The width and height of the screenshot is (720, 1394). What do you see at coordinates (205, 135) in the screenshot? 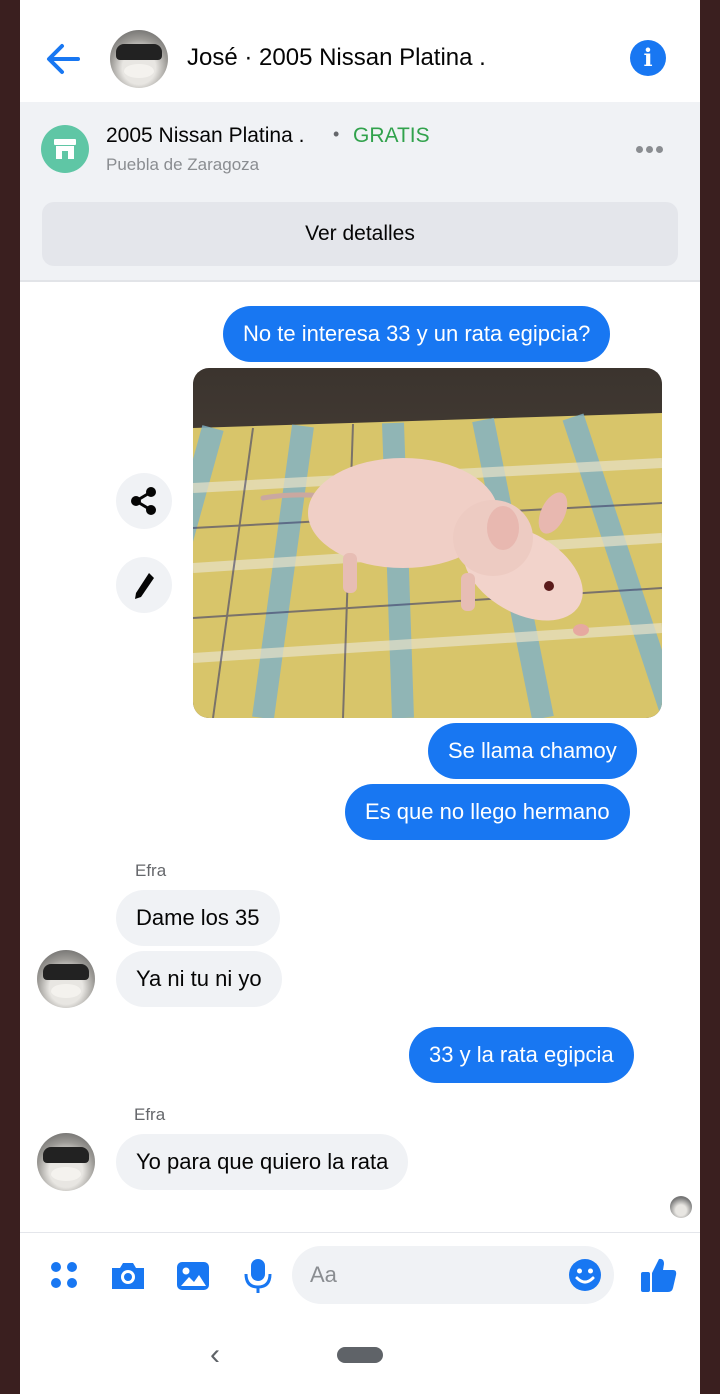
I see `listing-title: 2005 Nissan Platina .` at bounding box center [205, 135].